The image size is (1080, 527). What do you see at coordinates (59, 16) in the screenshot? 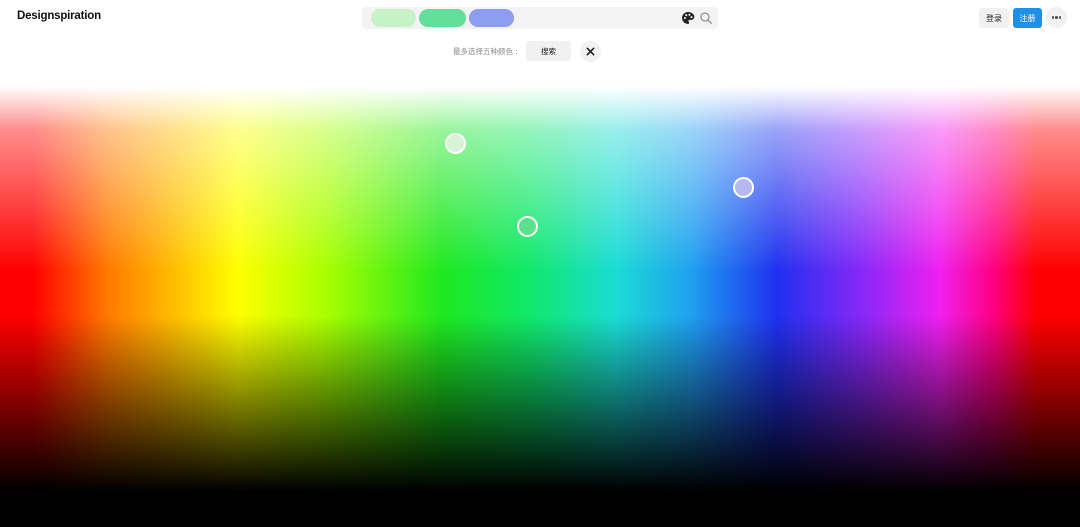
I see `site-logo: Designspiration` at bounding box center [59, 16].